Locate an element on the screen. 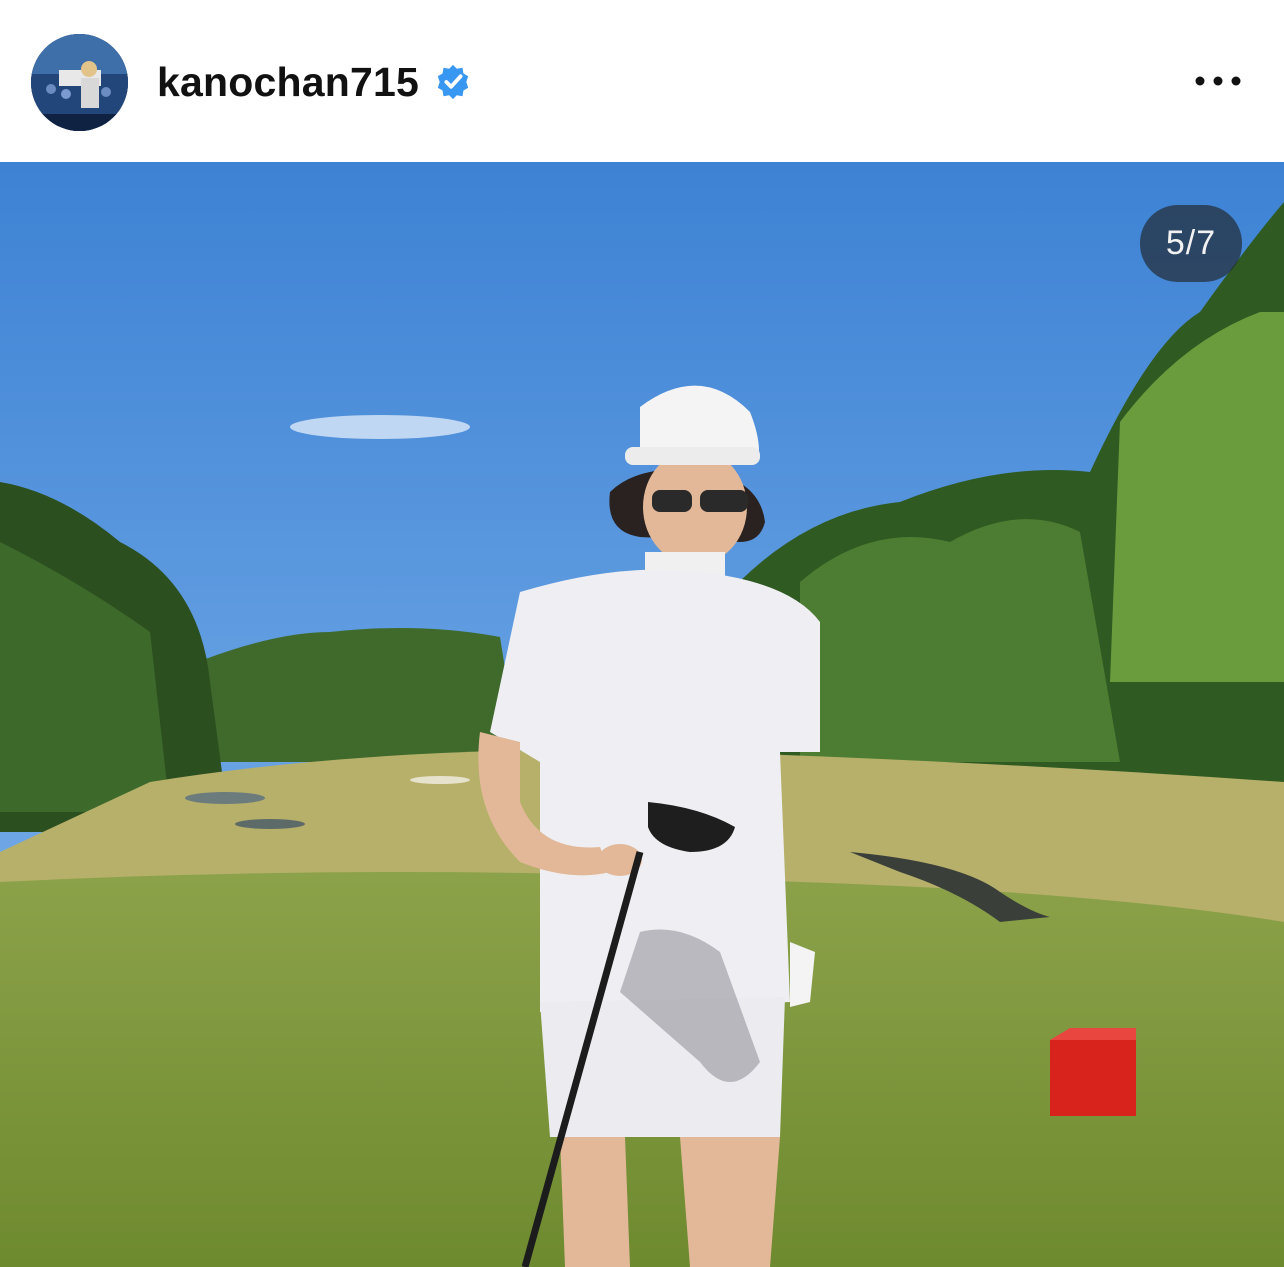  verified-badge-icon is located at coordinates (453, 82).